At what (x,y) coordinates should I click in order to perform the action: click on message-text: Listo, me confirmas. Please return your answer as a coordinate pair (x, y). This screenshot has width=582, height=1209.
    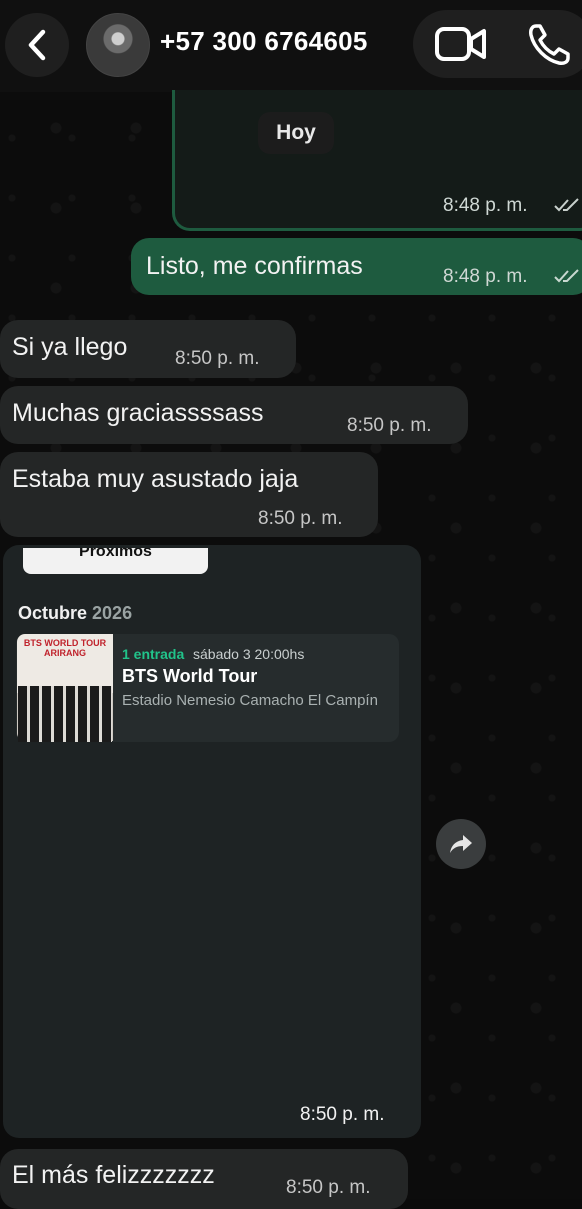
    Looking at the image, I should click on (254, 266).